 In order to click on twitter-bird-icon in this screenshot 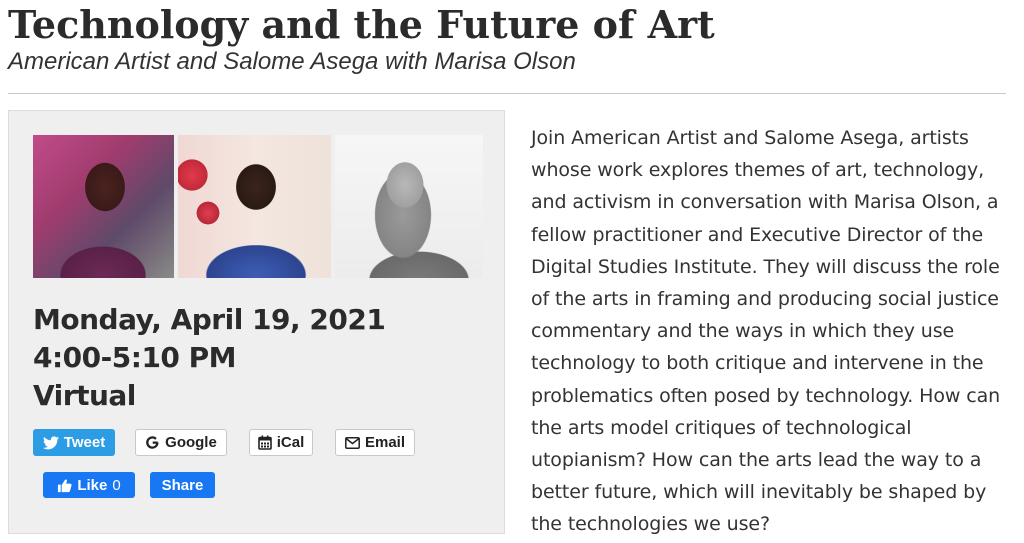, I will do `click(50, 442)`.